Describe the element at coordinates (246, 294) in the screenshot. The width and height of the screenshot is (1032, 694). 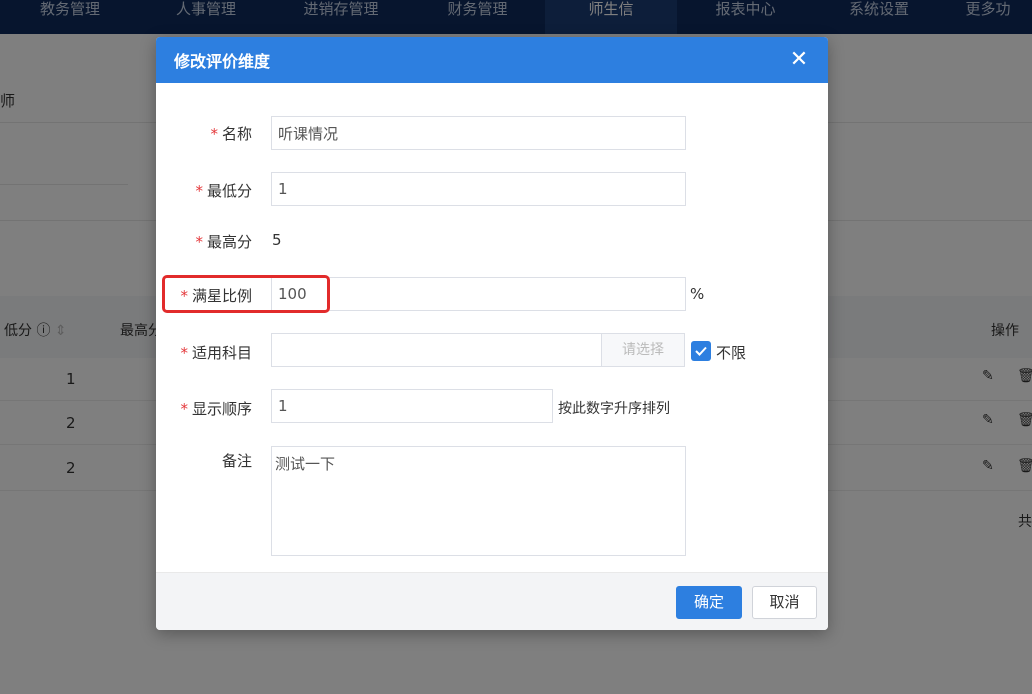
I see `highlight-annotation` at that location.